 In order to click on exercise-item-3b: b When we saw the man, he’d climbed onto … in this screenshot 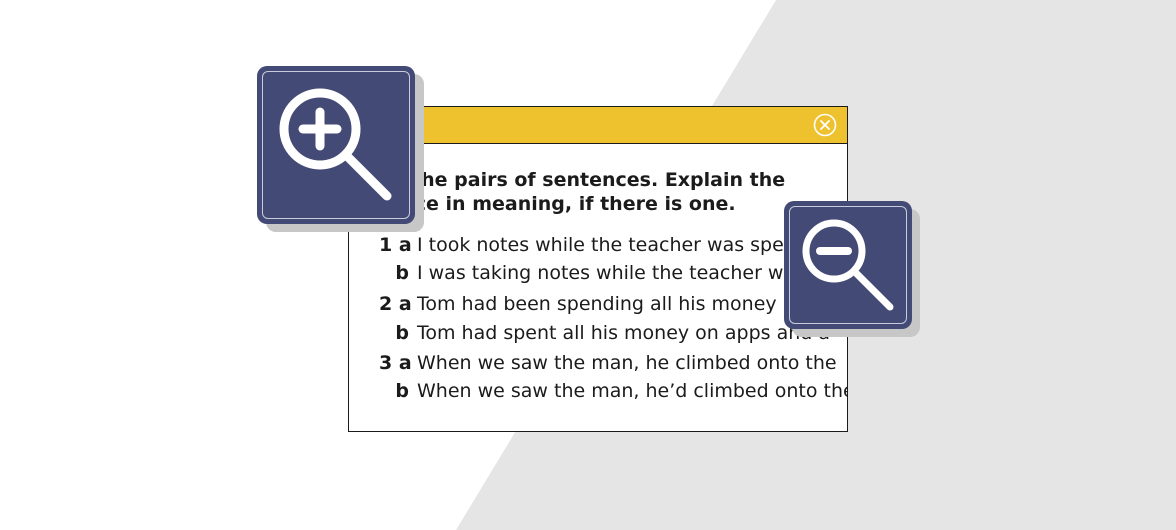, I will do `click(613, 391)`.